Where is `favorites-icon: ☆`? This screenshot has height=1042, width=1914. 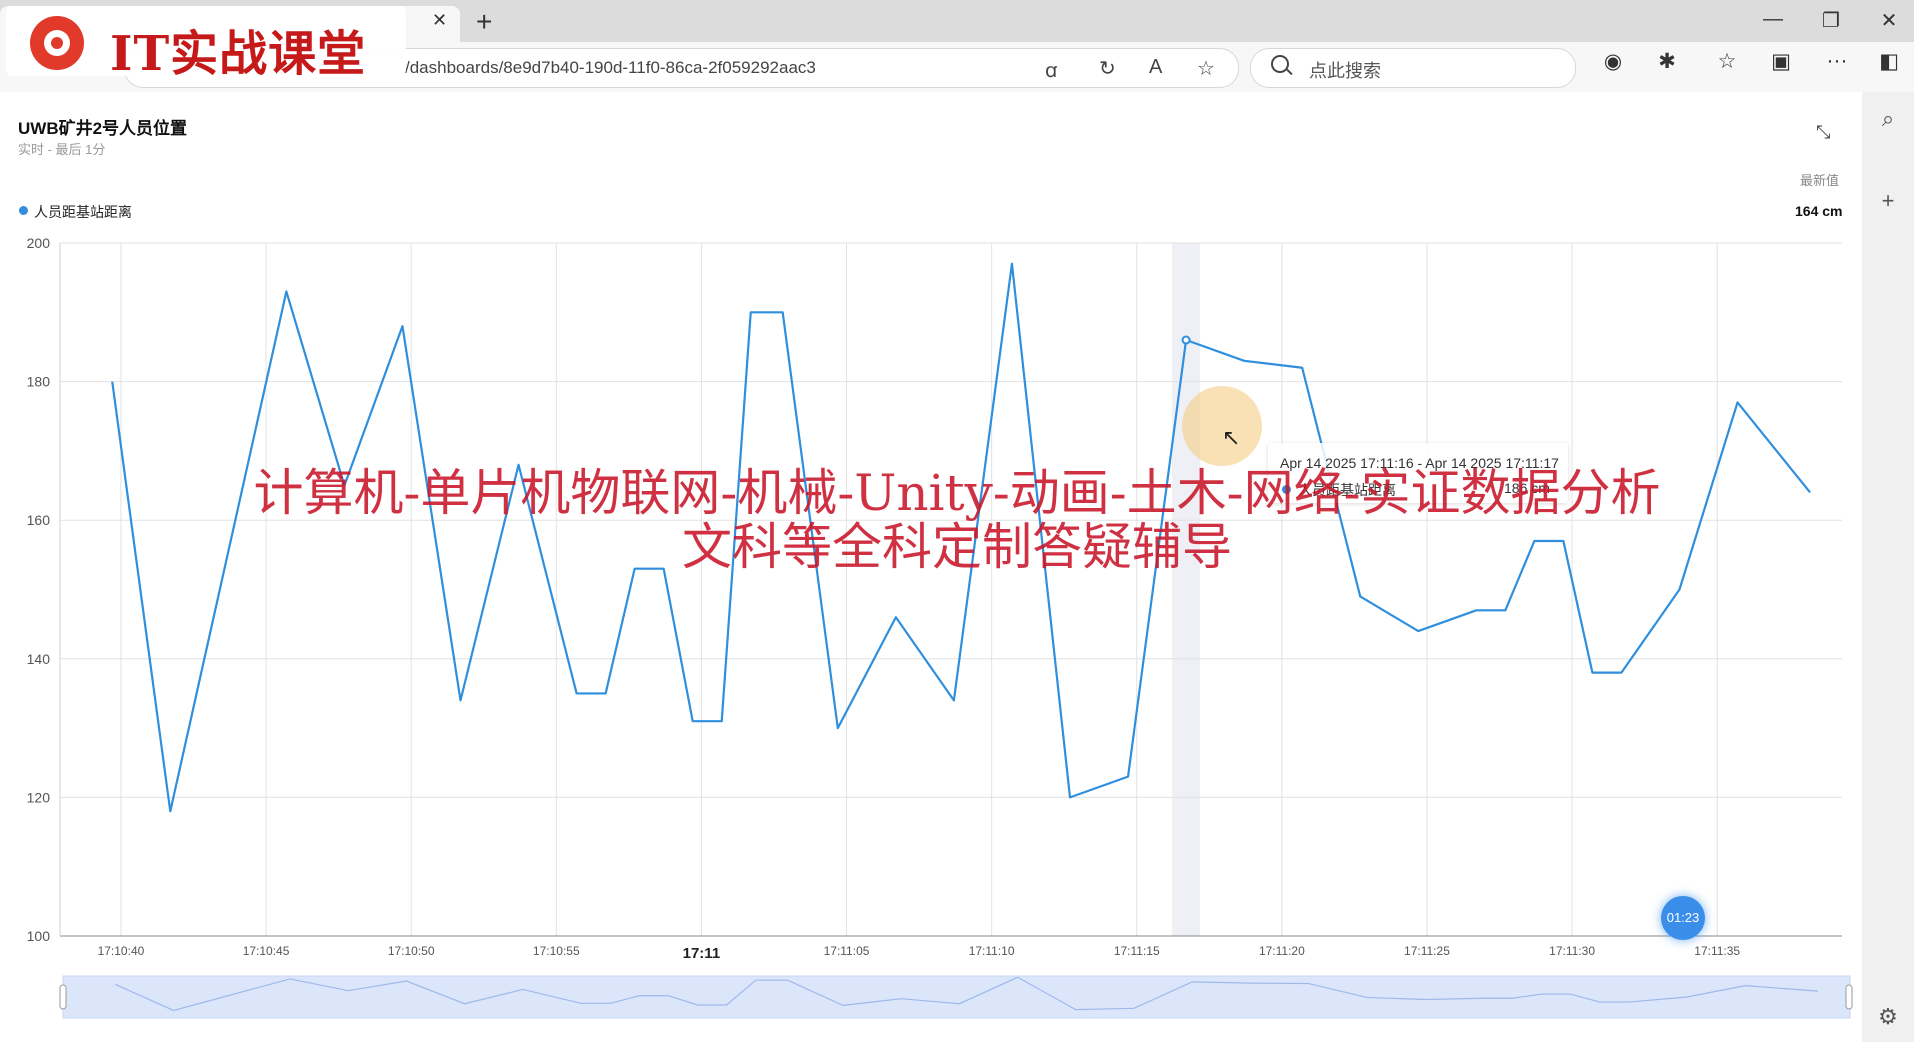 favorites-icon: ☆ is located at coordinates (1727, 61).